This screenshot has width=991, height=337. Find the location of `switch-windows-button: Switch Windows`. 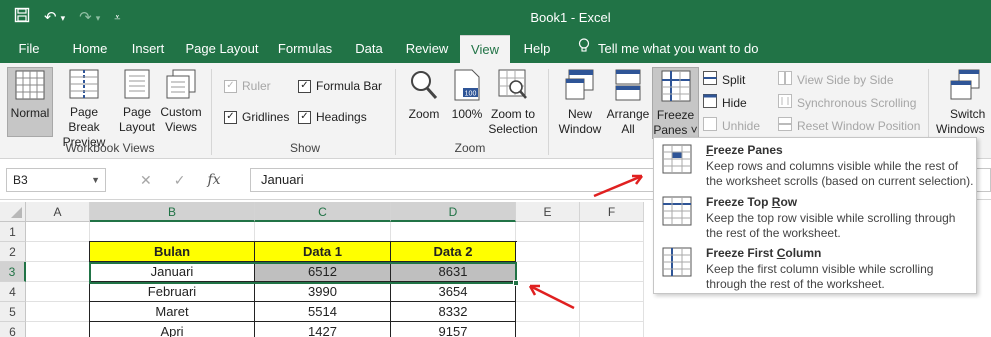

switch-windows-button: Switch Windows is located at coordinates (962, 103).